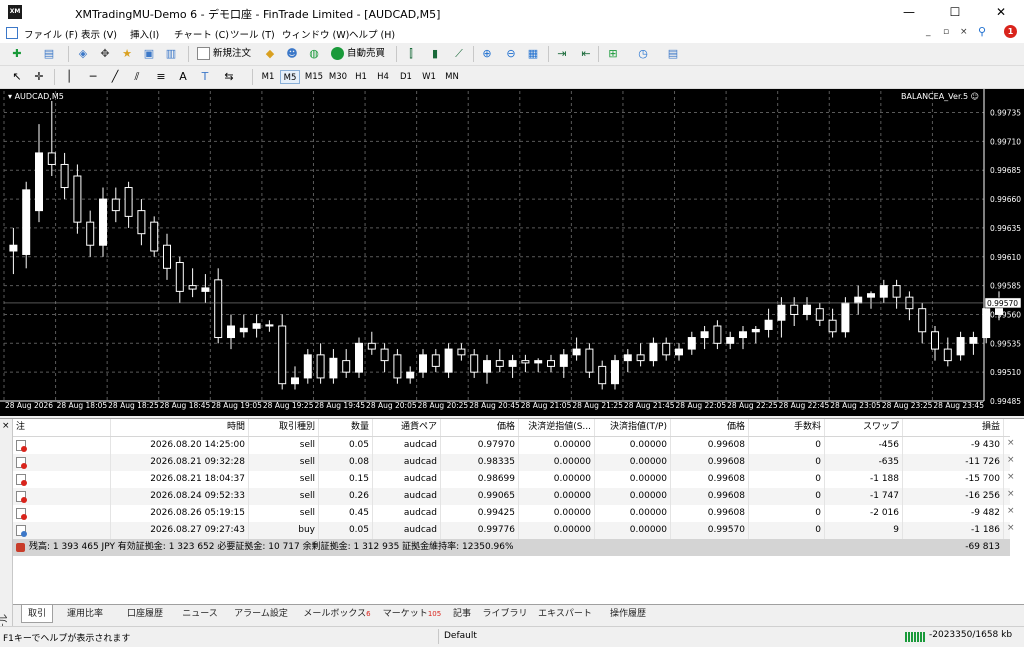  Describe the element at coordinates (127, 54) in the screenshot. I see `navigator-icon: ★` at that location.